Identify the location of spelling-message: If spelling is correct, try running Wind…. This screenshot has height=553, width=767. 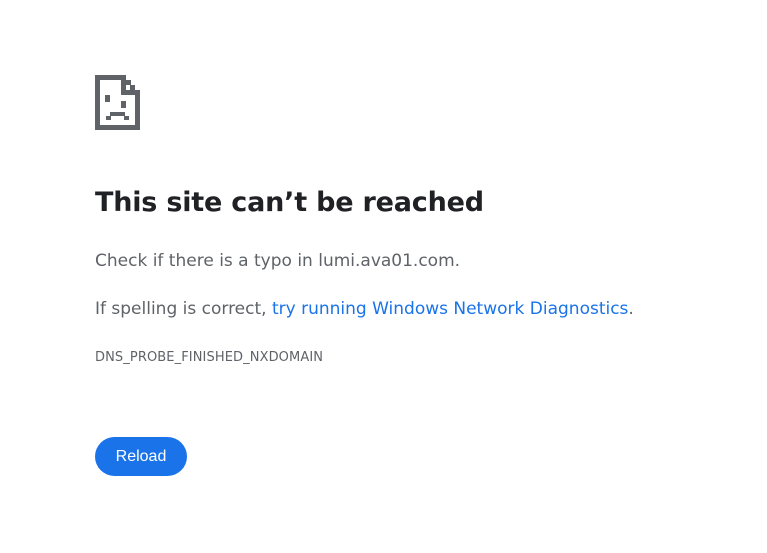
(364, 309).